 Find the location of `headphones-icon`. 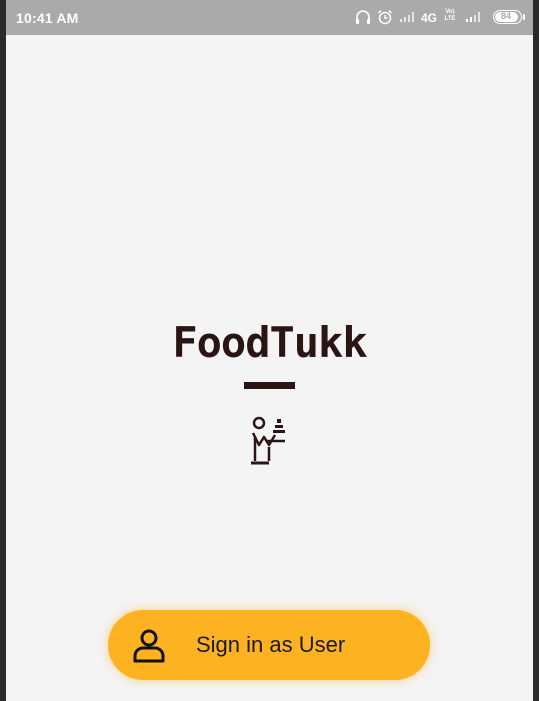

headphones-icon is located at coordinates (363, 17).